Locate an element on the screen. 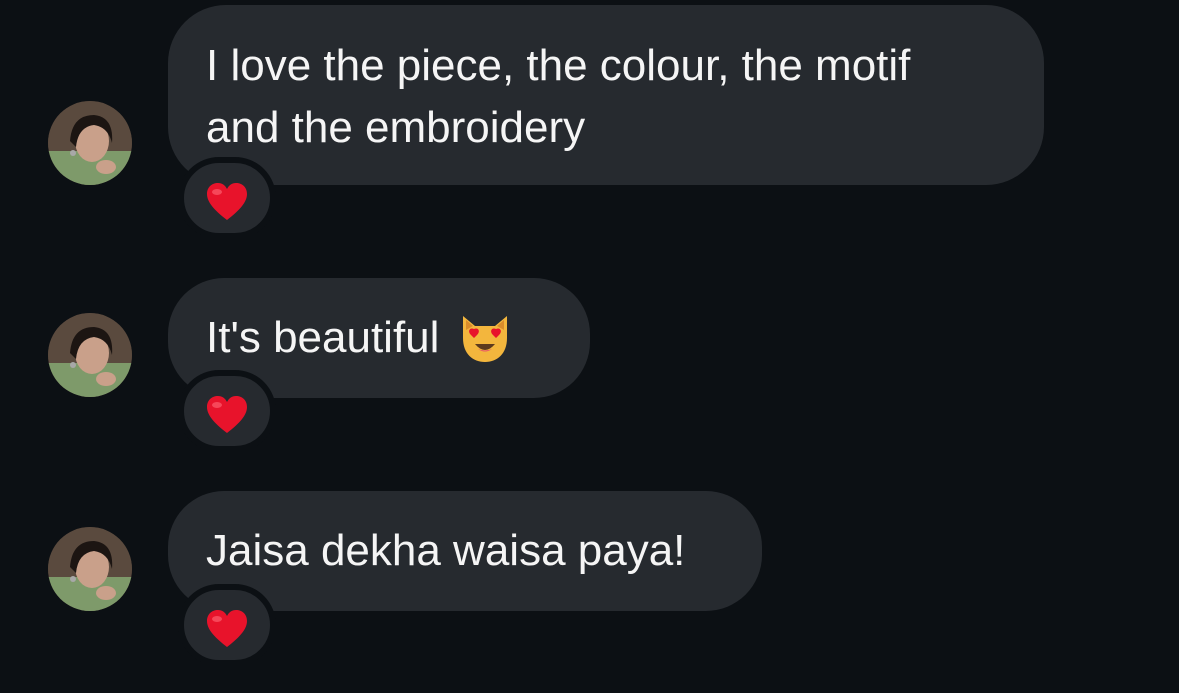 This screenshot has width=1179, height=693. message-text-line: and the embroidery is located at coordinates (396, 127).